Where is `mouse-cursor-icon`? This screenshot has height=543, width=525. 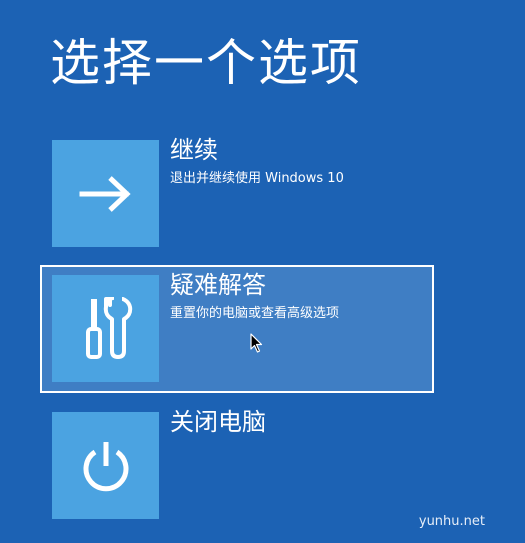
mouse-cursor-icon is located at coordinates (256, 343).